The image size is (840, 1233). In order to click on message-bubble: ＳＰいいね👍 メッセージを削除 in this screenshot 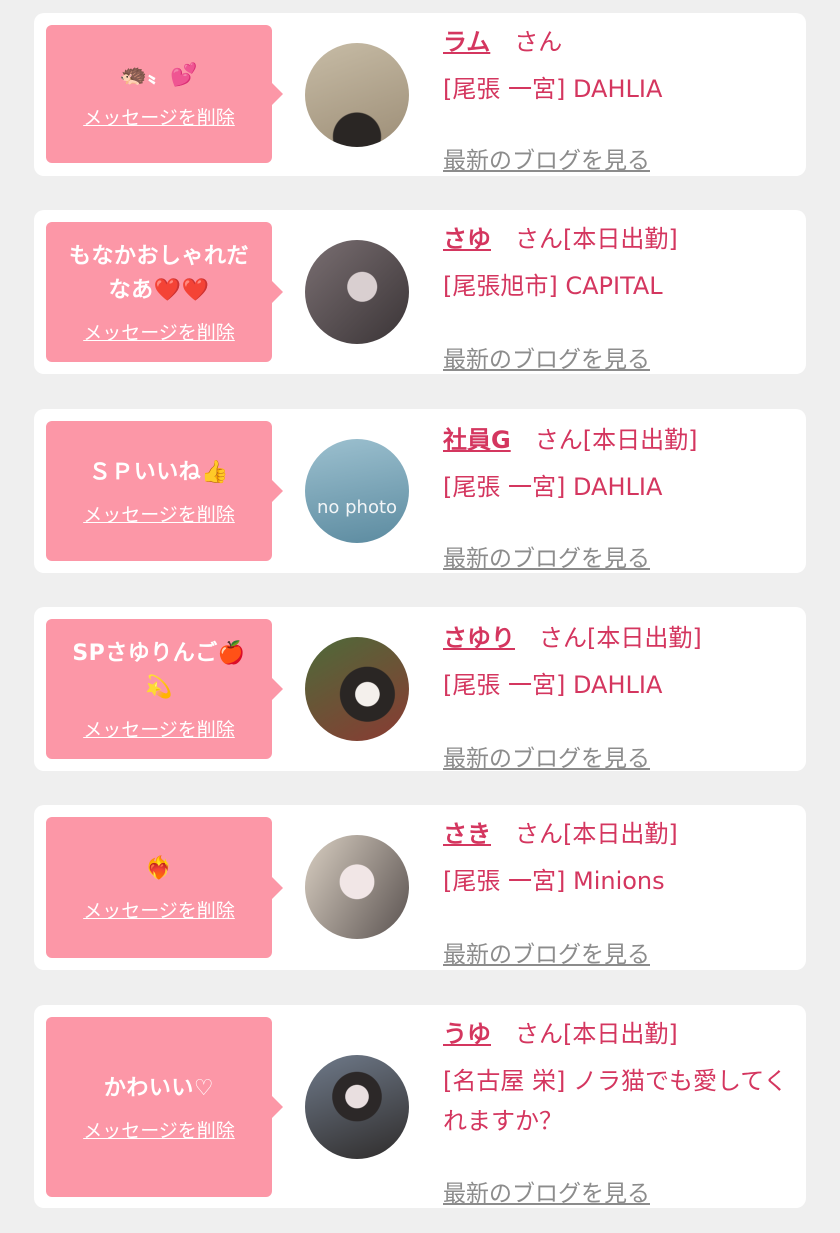, I will do `click(164, 491)`.